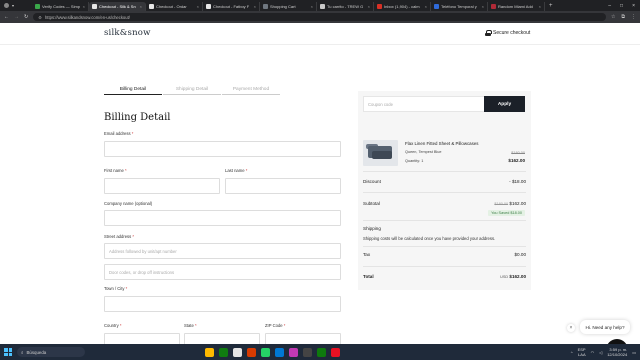 This screenshot has height=360, width=640. I want to click on bookmark-star-icon: ☆, so click(613, 17).